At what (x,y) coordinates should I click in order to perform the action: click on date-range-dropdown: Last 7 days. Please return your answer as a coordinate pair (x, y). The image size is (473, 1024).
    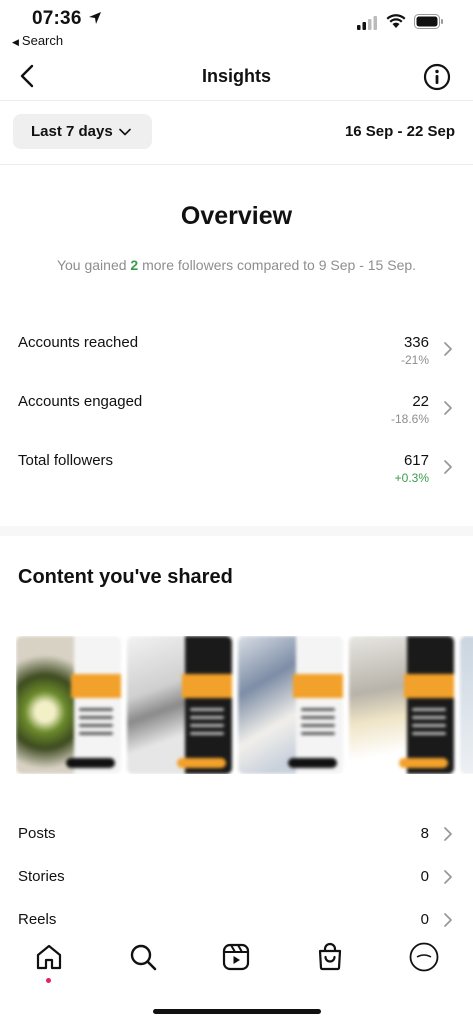
    Looking at the image, I should click on (82, 131).